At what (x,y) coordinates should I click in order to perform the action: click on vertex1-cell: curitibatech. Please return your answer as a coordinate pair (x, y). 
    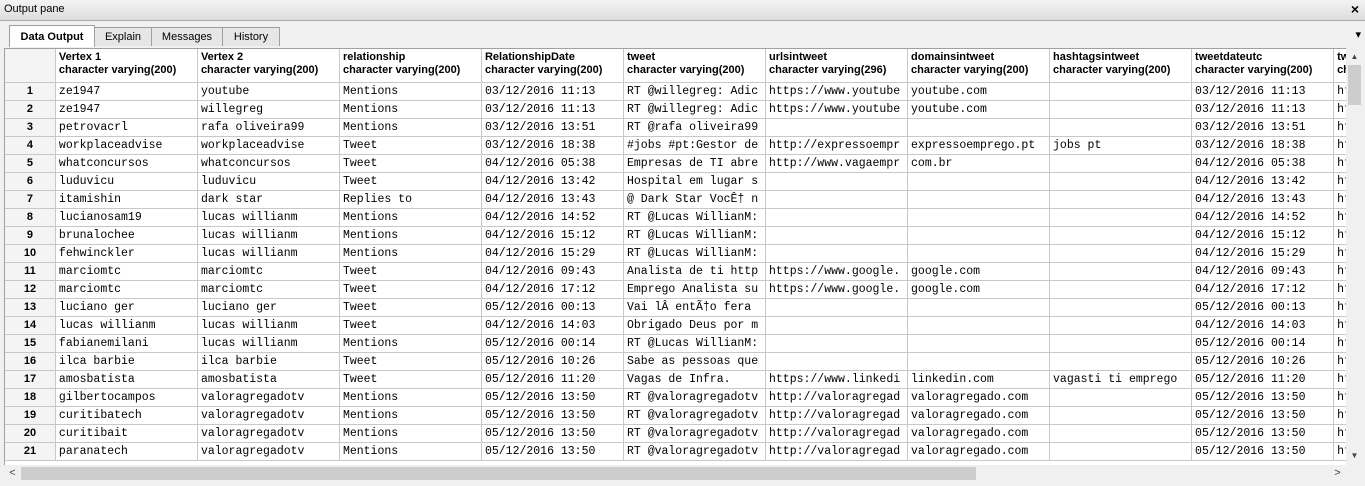
    Looking at the image, I should click on (126, 415).